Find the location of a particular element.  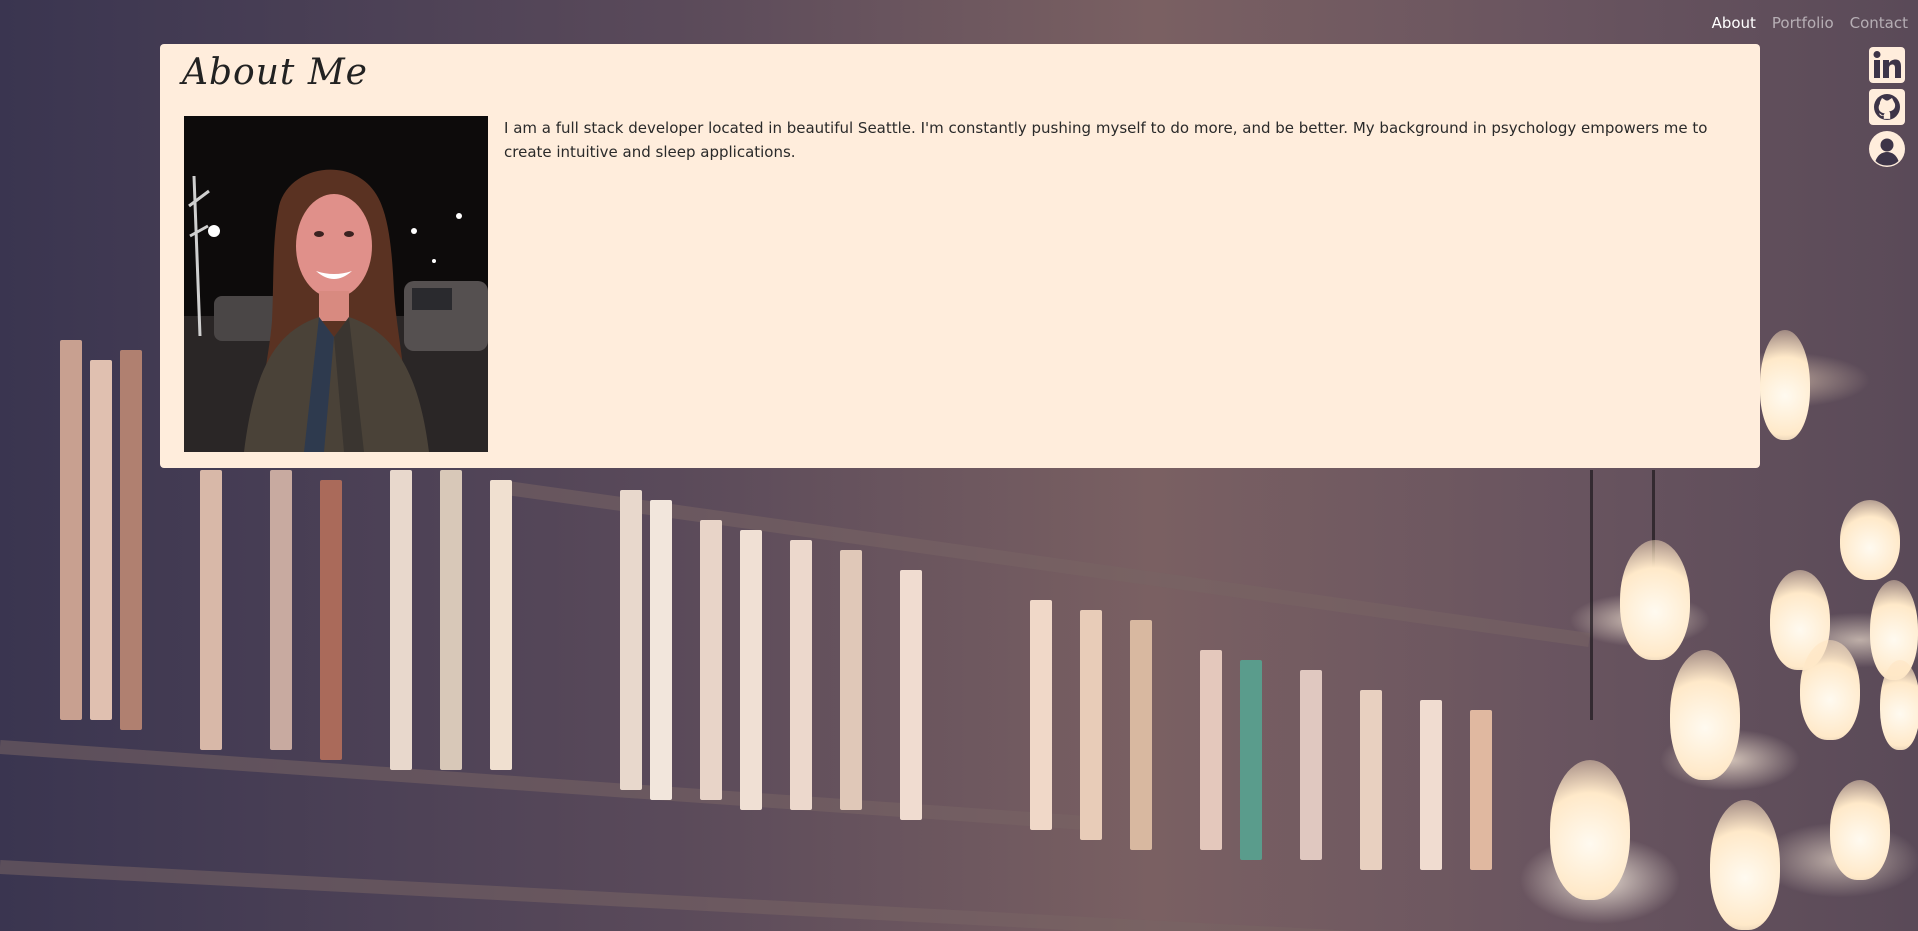

social-links is located at coordinates (1887, 107).